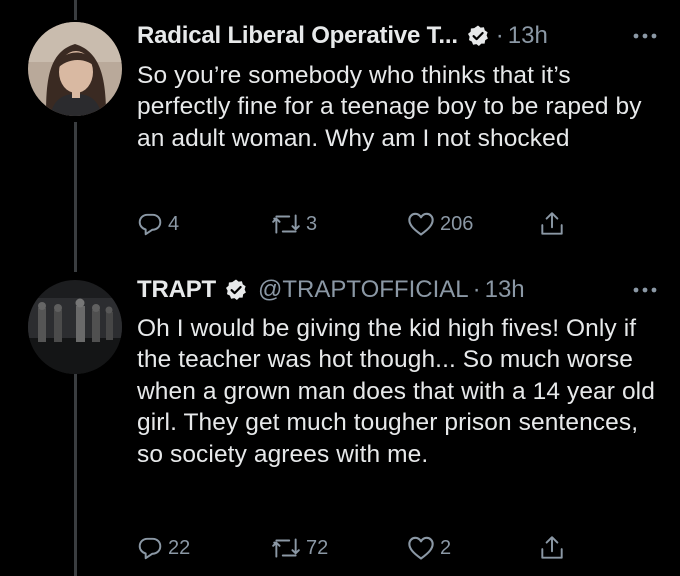 The image size is (680, 576). I want to click on reply-button: 4, so click(158, 224).